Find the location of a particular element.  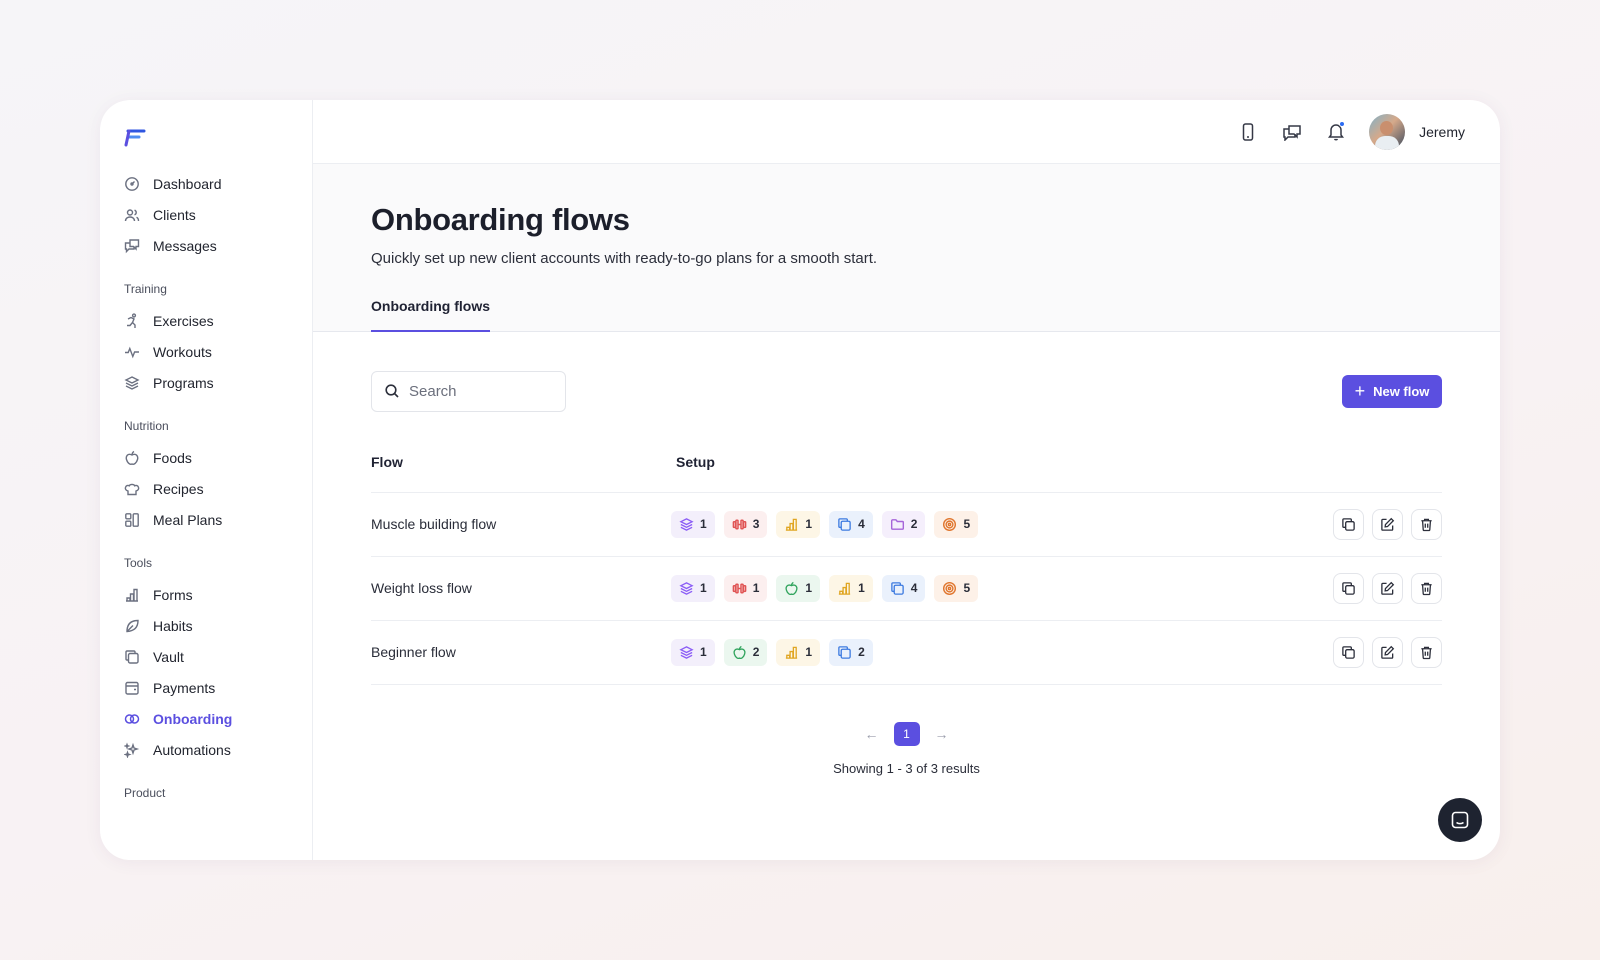

actions-cell is located at coordinates (1340, 524).